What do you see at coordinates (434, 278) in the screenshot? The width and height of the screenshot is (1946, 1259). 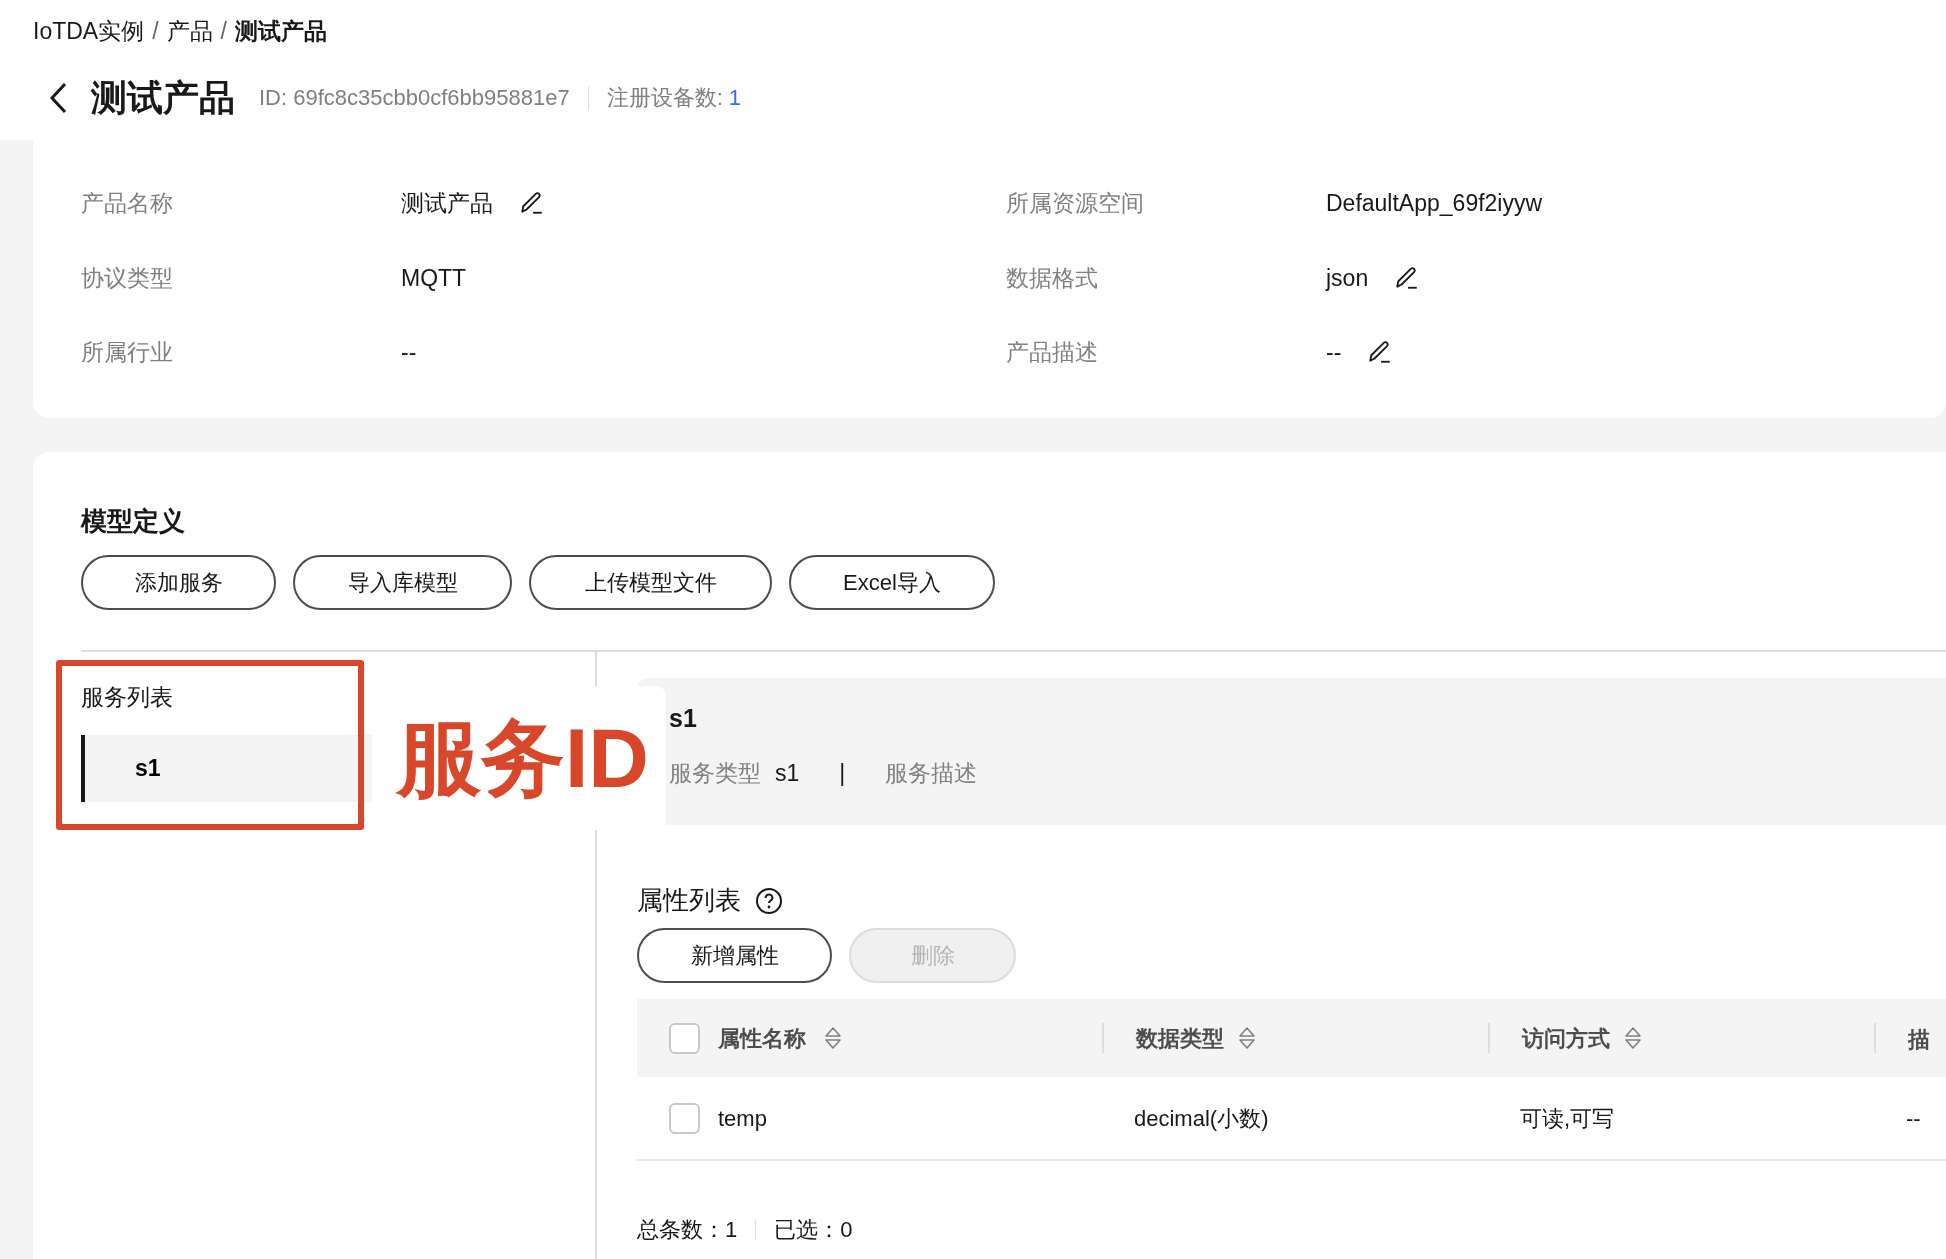 I see `detail-value: MQTT` at bounding box center [434, 278].